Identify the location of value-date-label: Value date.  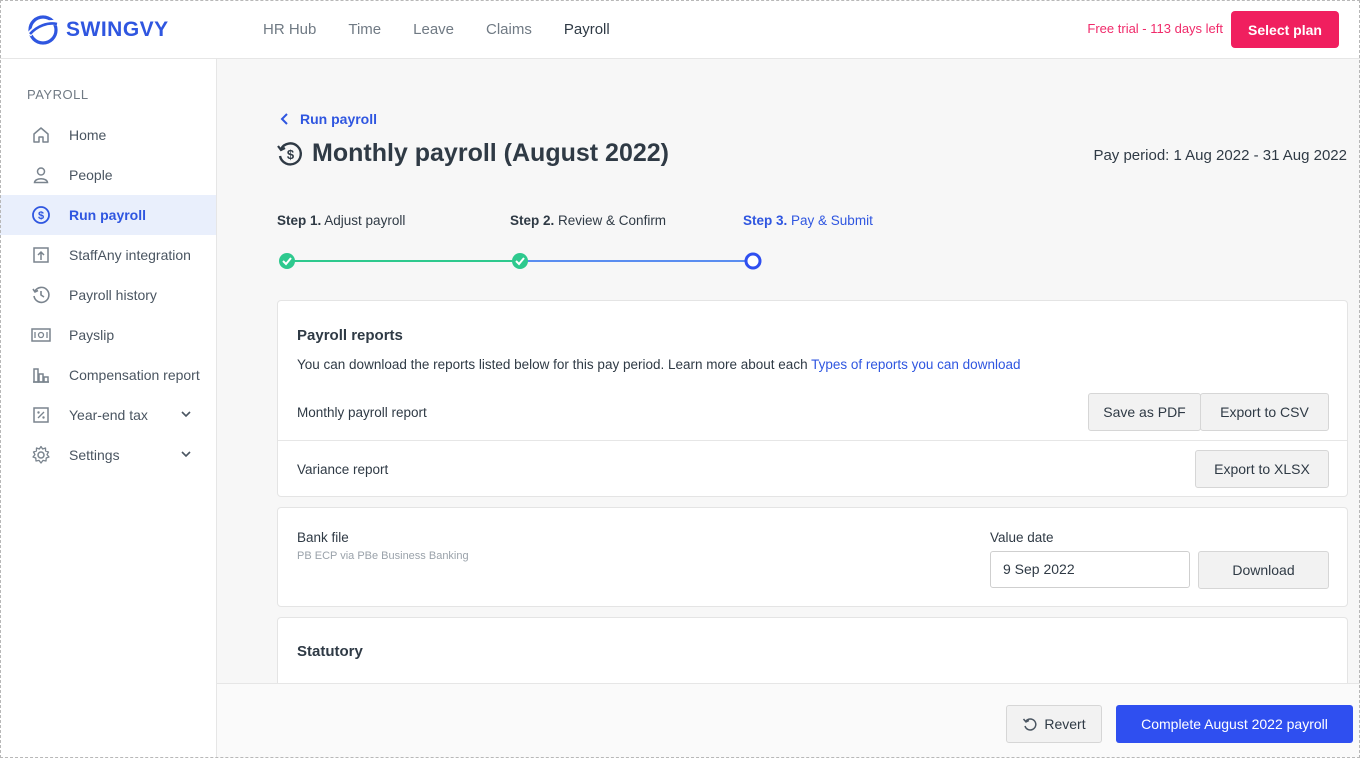
(1022, 537).